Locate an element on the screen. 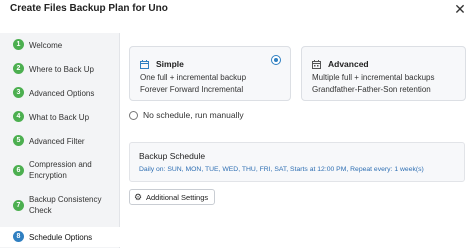  step-number-badge: 5 is located at coordinates (18, 140).